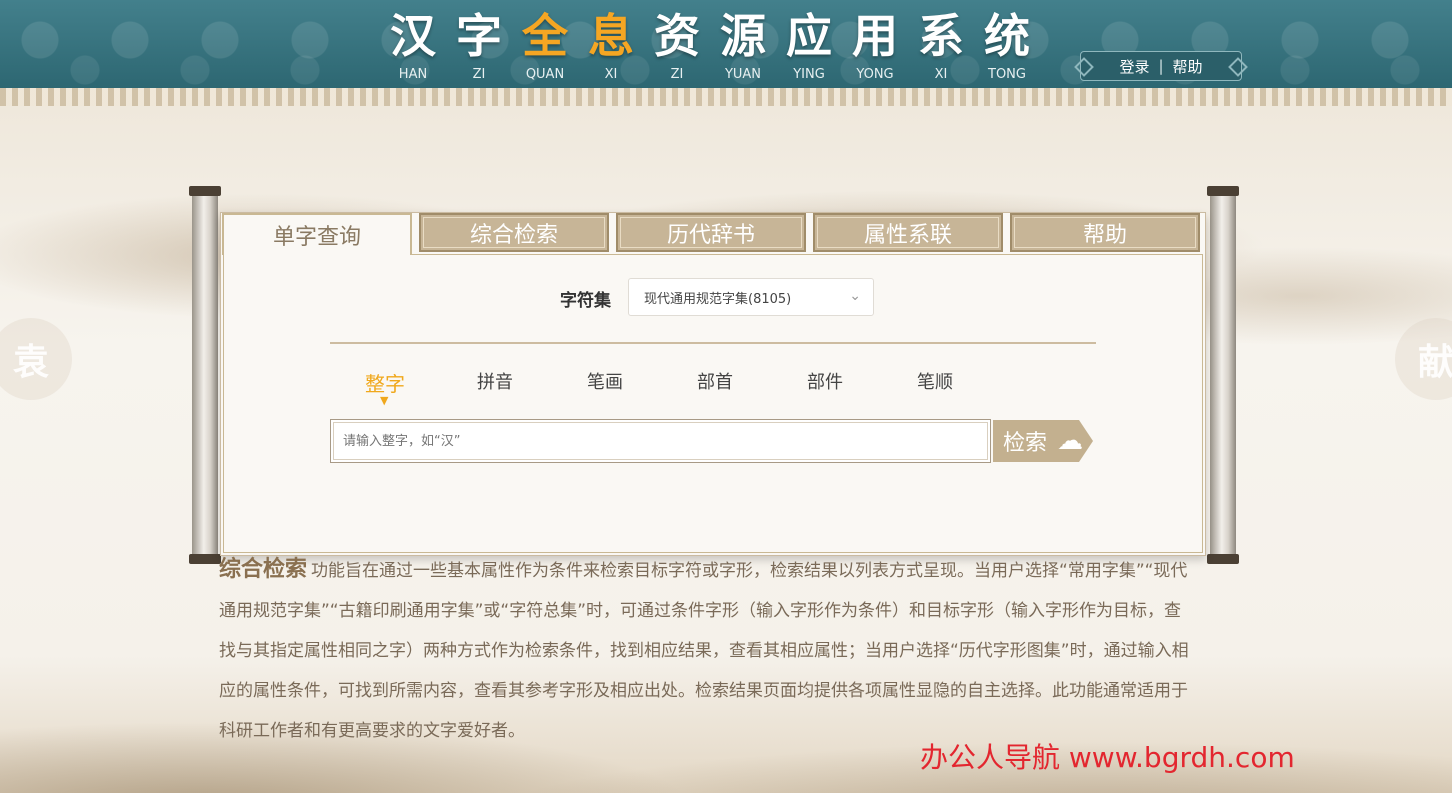 Image resolution: width=1452 pixels, height=793 pixels. Describe the element at coordinates (479, 36) in the screenshot. I see `title-char: 字` at that location.